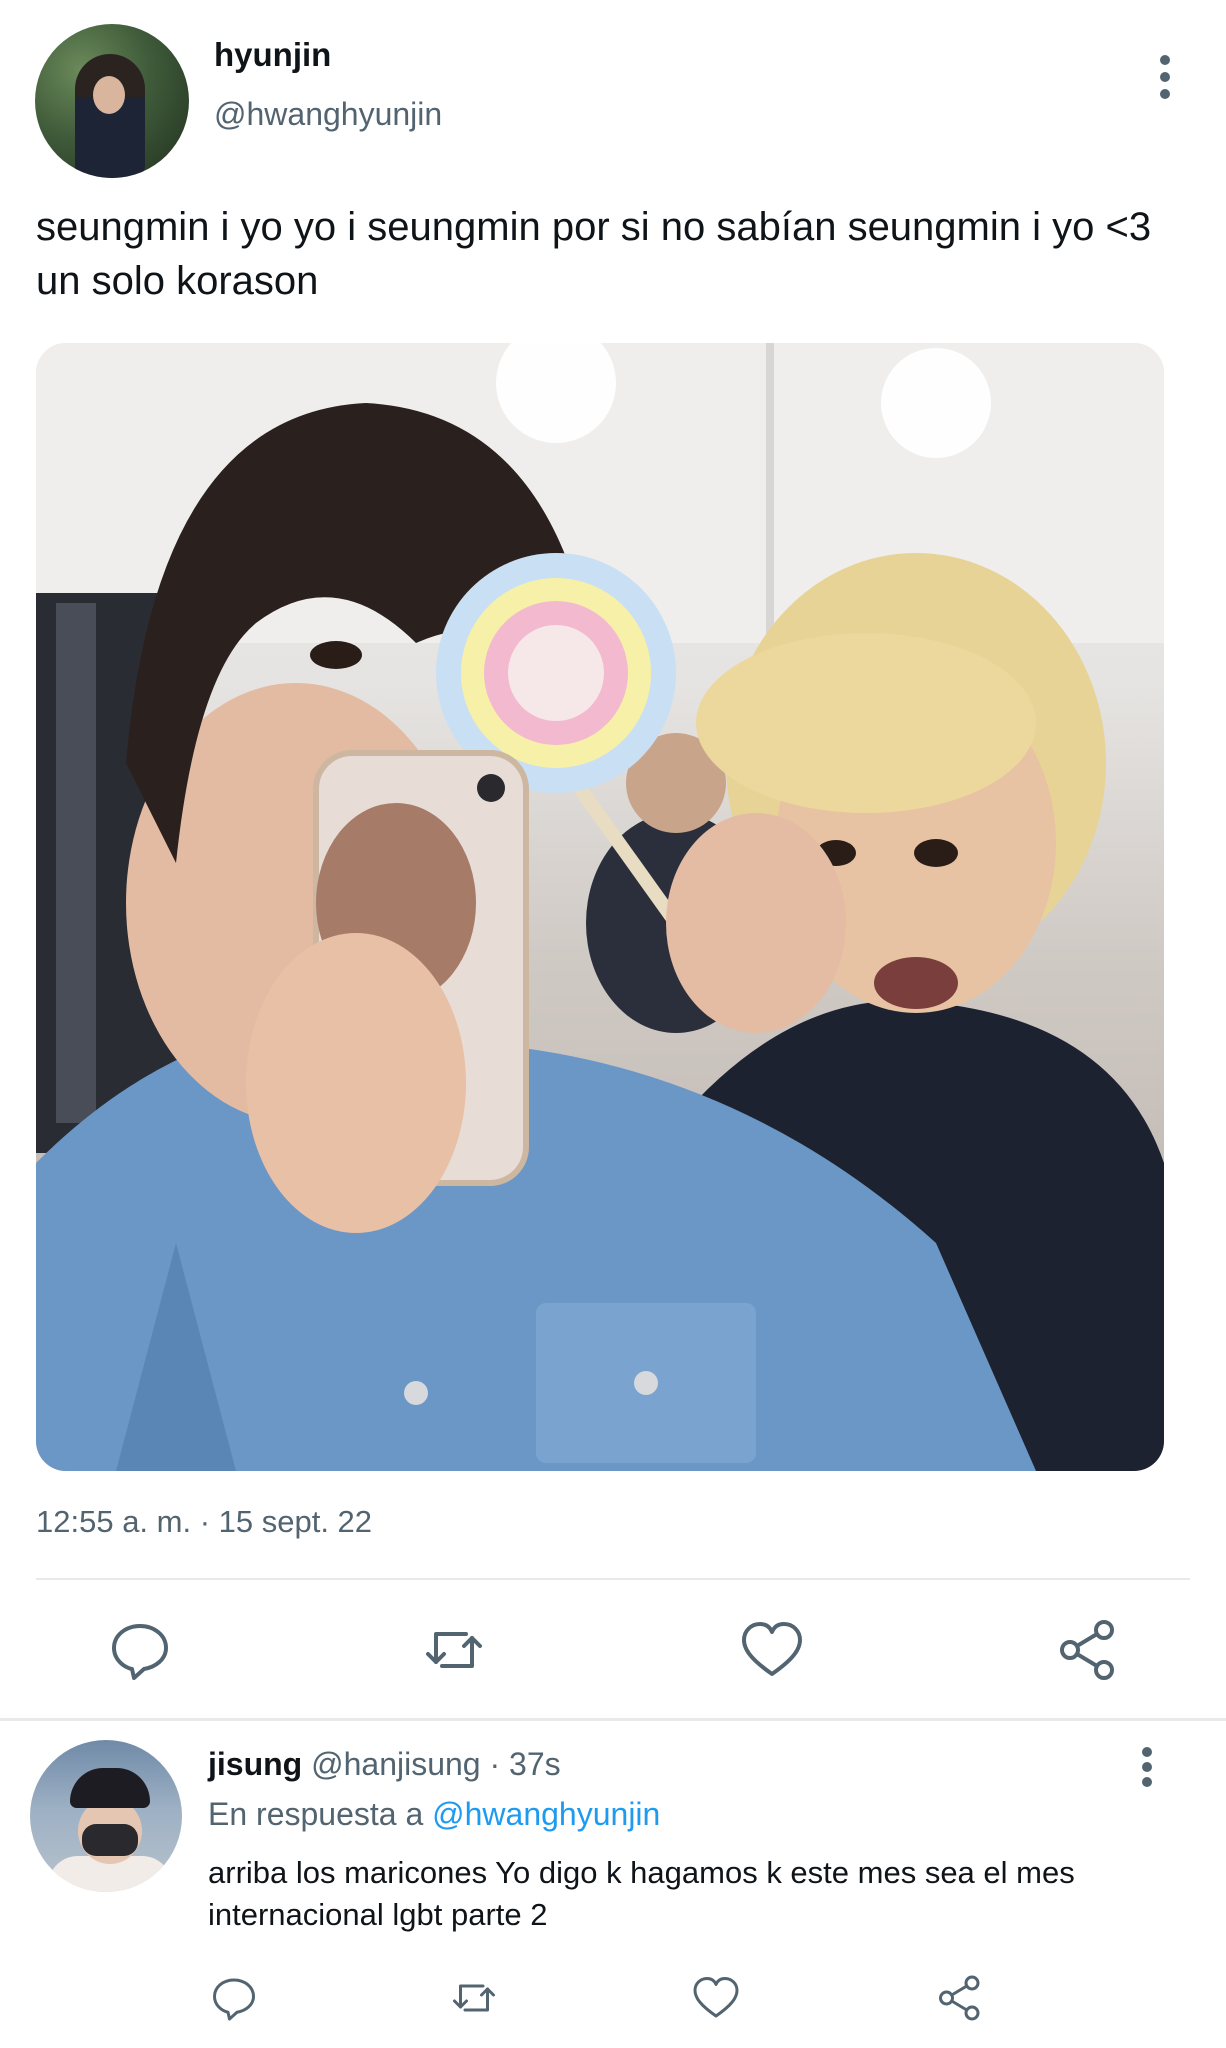  Describe the element at coordinates (395, 1764) in the screenshot. I see `reply-handle: @hanjisung` at that location.